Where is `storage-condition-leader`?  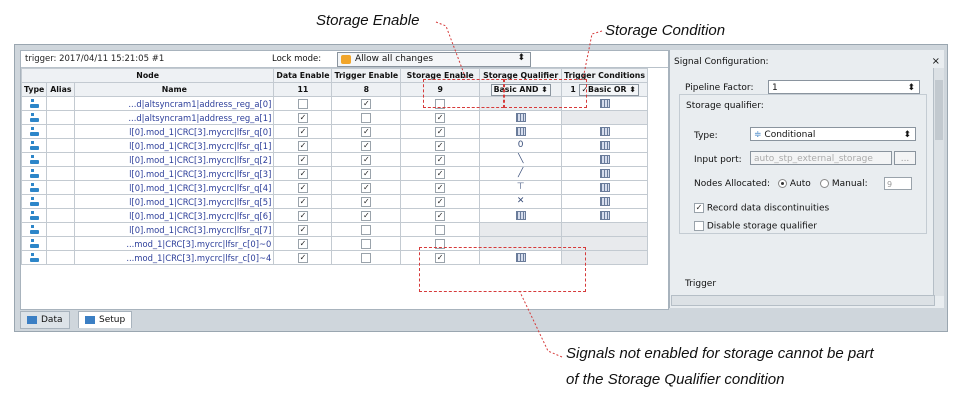 storage-condition-leader is located at coordinates (592, 55).